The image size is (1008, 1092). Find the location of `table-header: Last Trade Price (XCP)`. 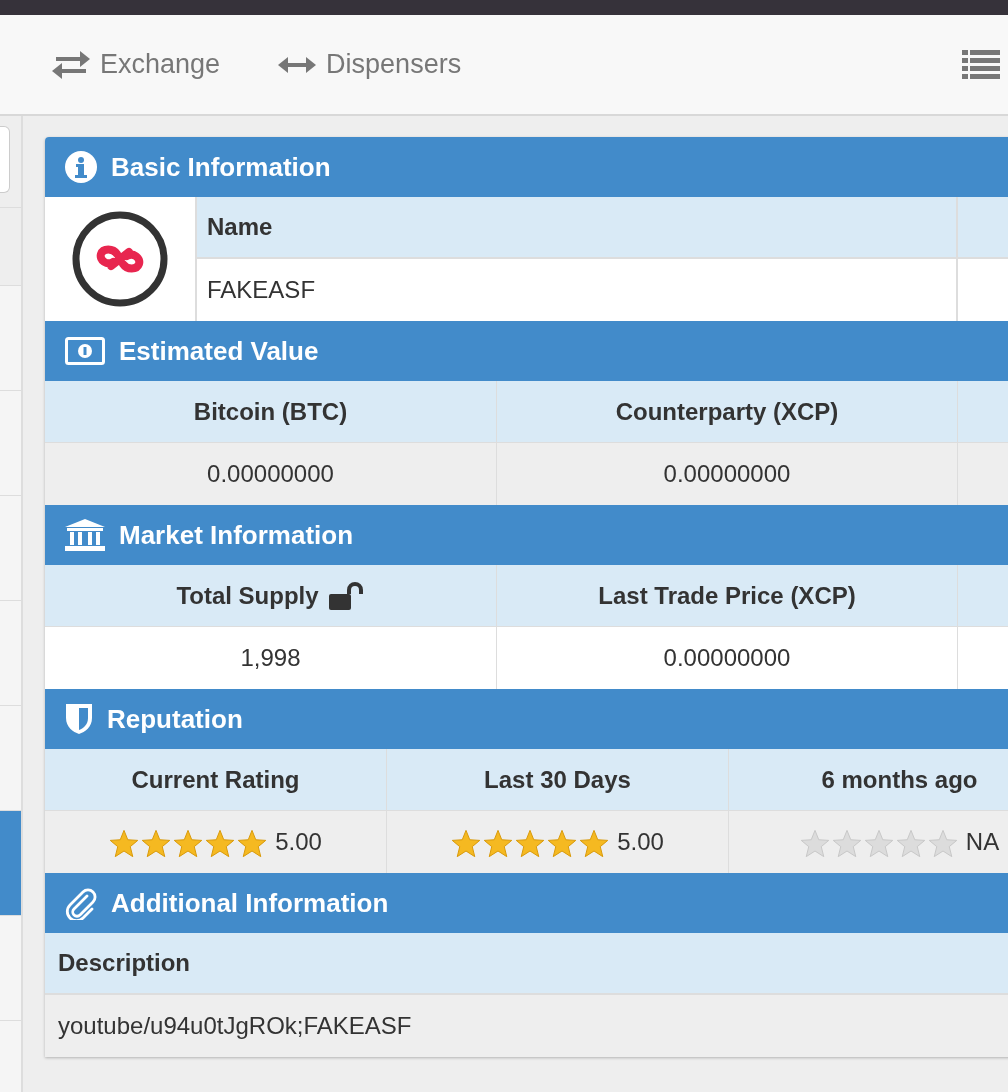

table-header: Last Trade Price (XCP) is located at coordinates (727, 596).